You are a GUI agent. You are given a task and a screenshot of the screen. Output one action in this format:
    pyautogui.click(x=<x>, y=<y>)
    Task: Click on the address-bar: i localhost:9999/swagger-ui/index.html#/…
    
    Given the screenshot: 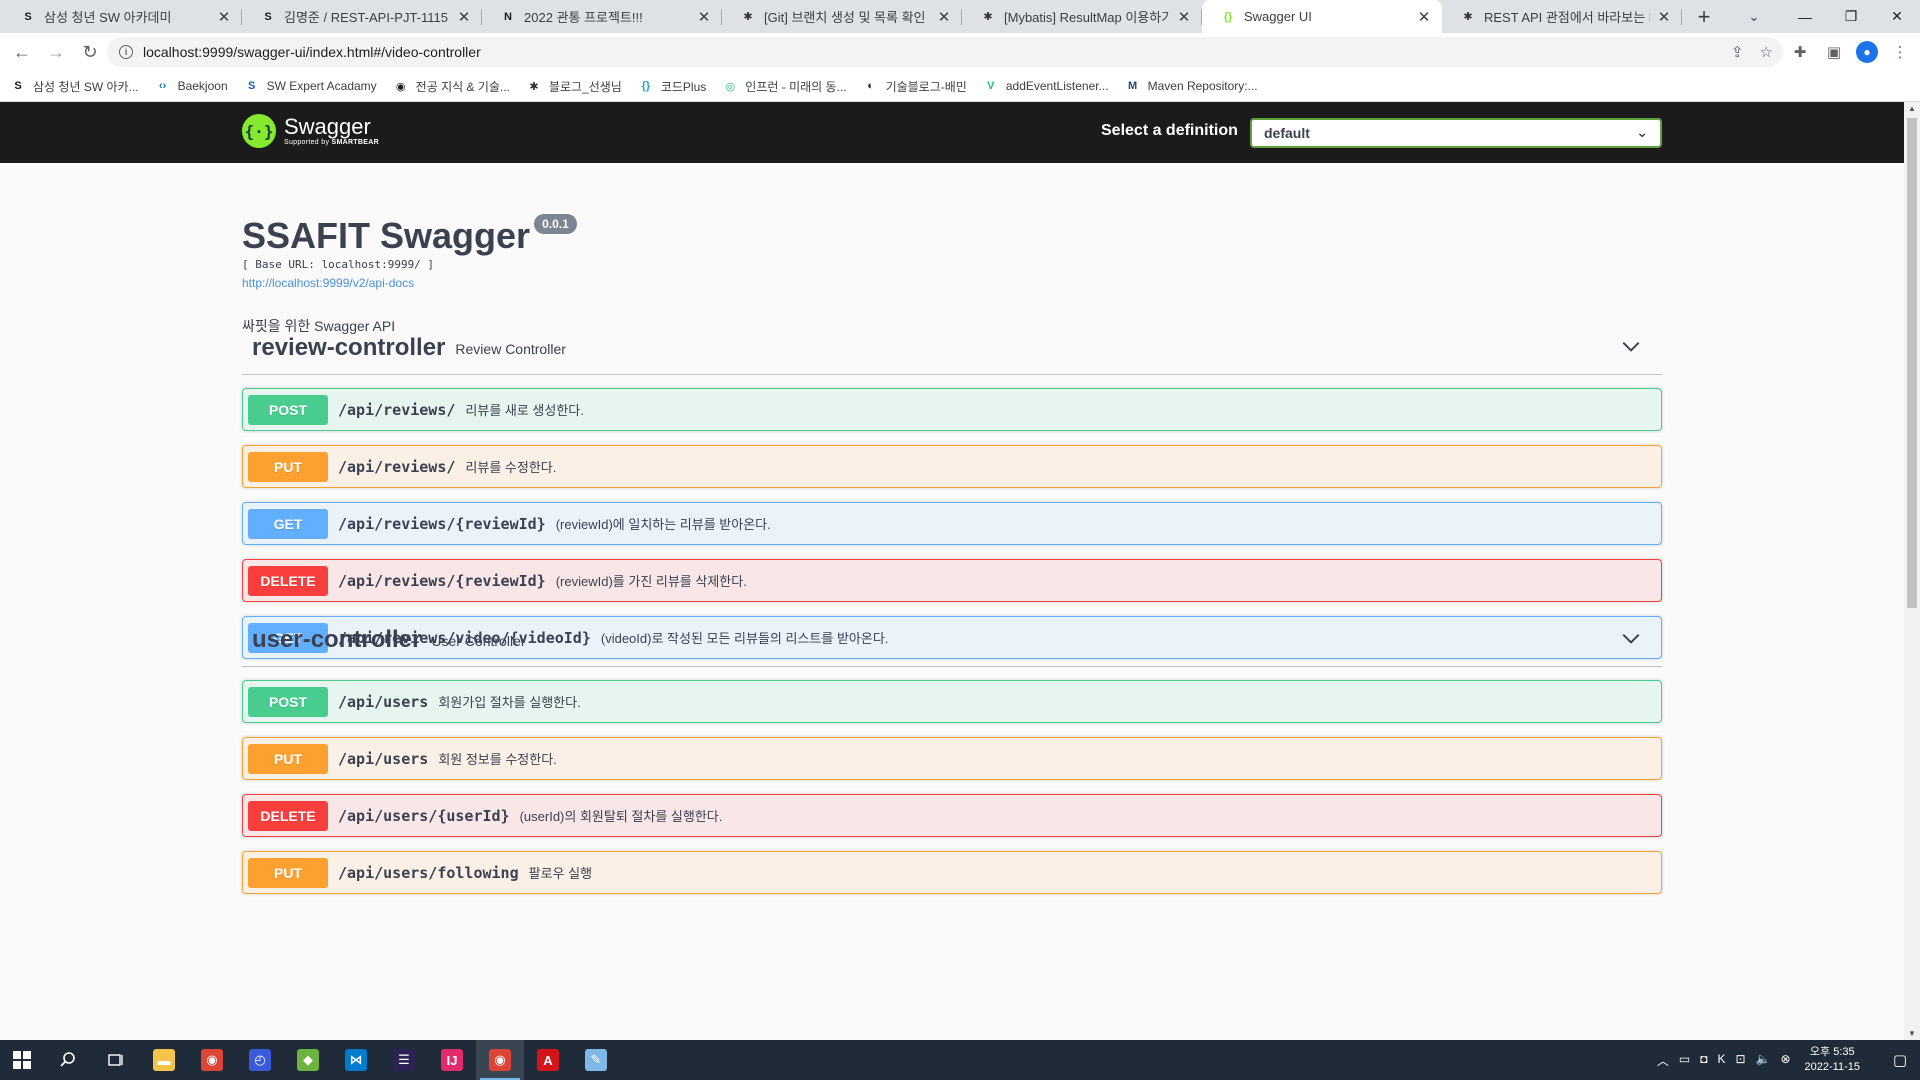 What is the action you would take?
    pyautogui.click(x=945, y=52)
    